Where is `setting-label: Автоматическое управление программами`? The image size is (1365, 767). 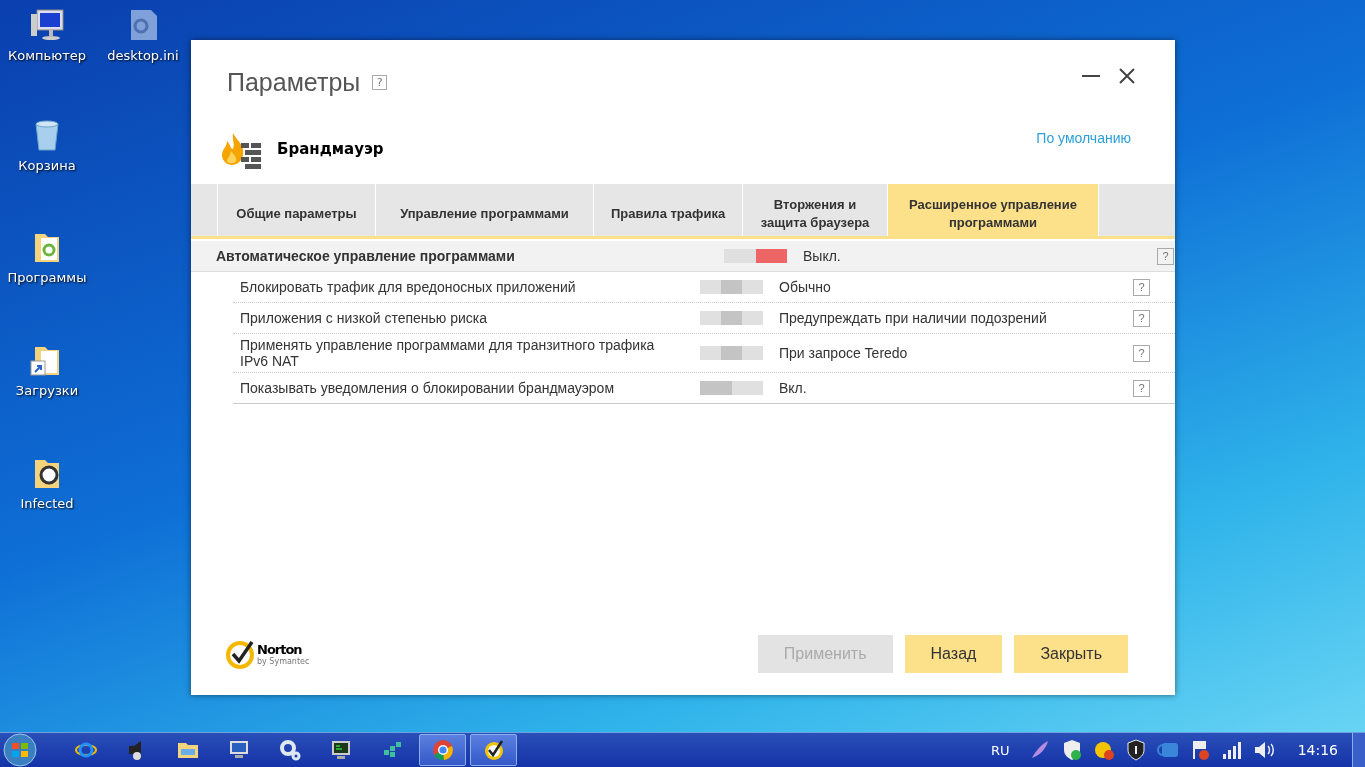 setting-label: Автоматическое управление программами is located at coordinates (366, 256).